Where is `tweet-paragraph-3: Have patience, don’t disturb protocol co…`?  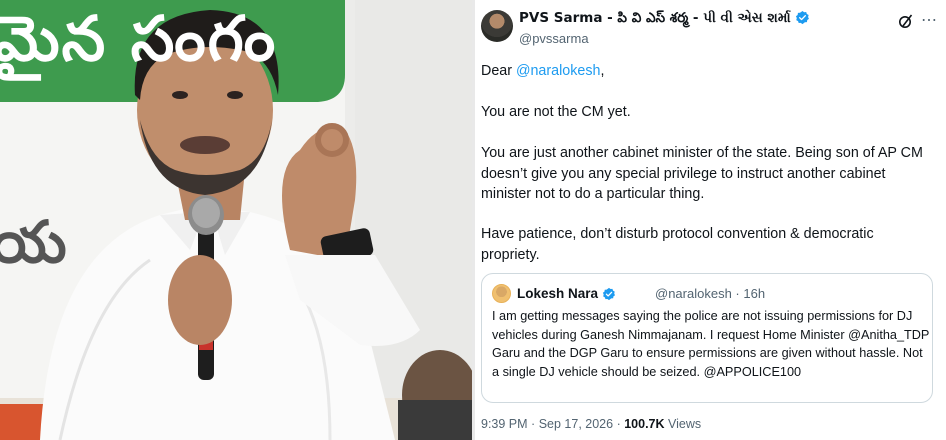
tweet-paragraph-3: Have patience, don’t disturb protocol co… is located at coordinates (677, 244).